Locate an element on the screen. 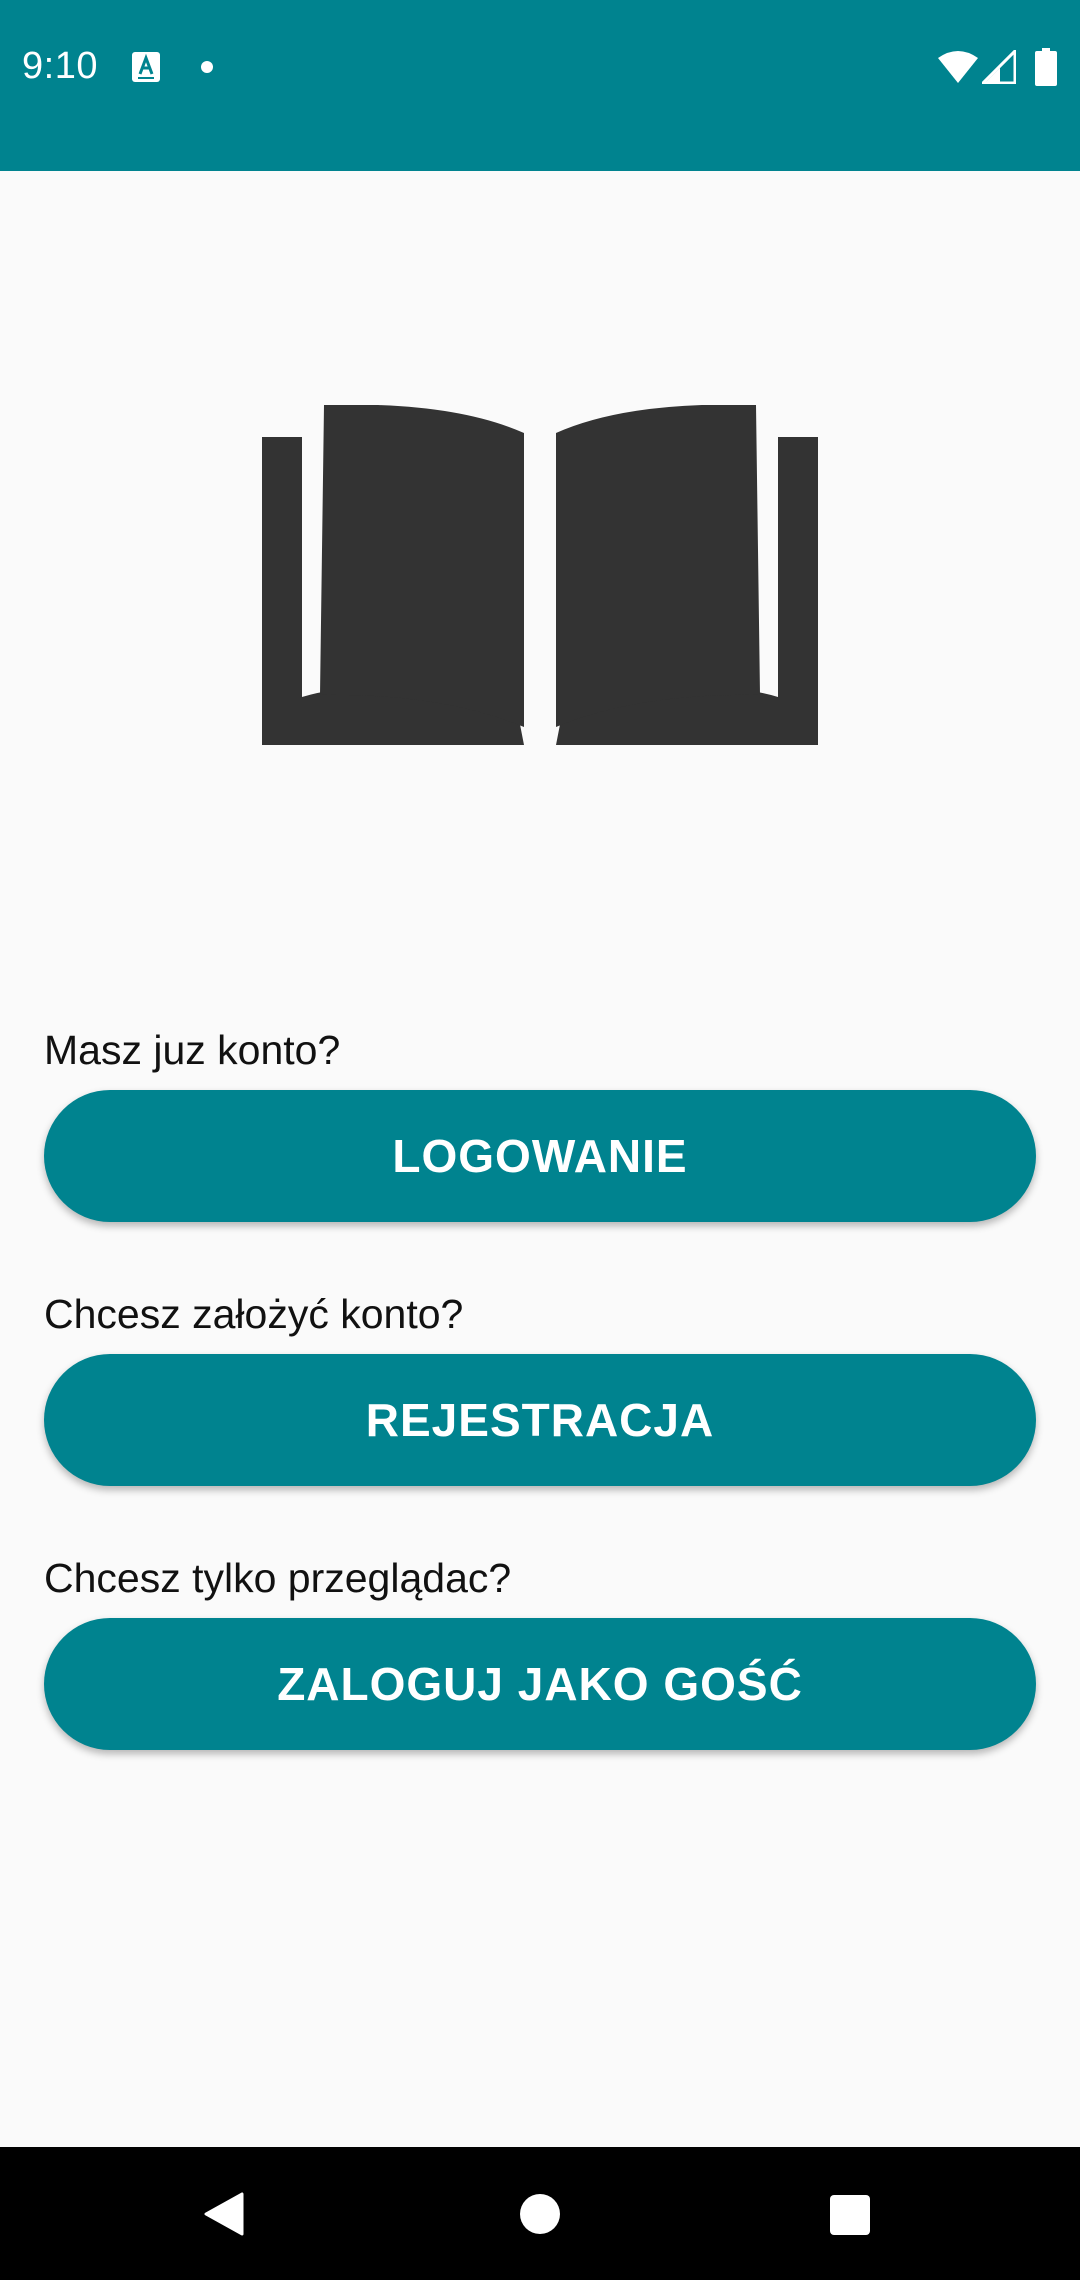  keyboard-a-icon is located at coordinates (146, 67).